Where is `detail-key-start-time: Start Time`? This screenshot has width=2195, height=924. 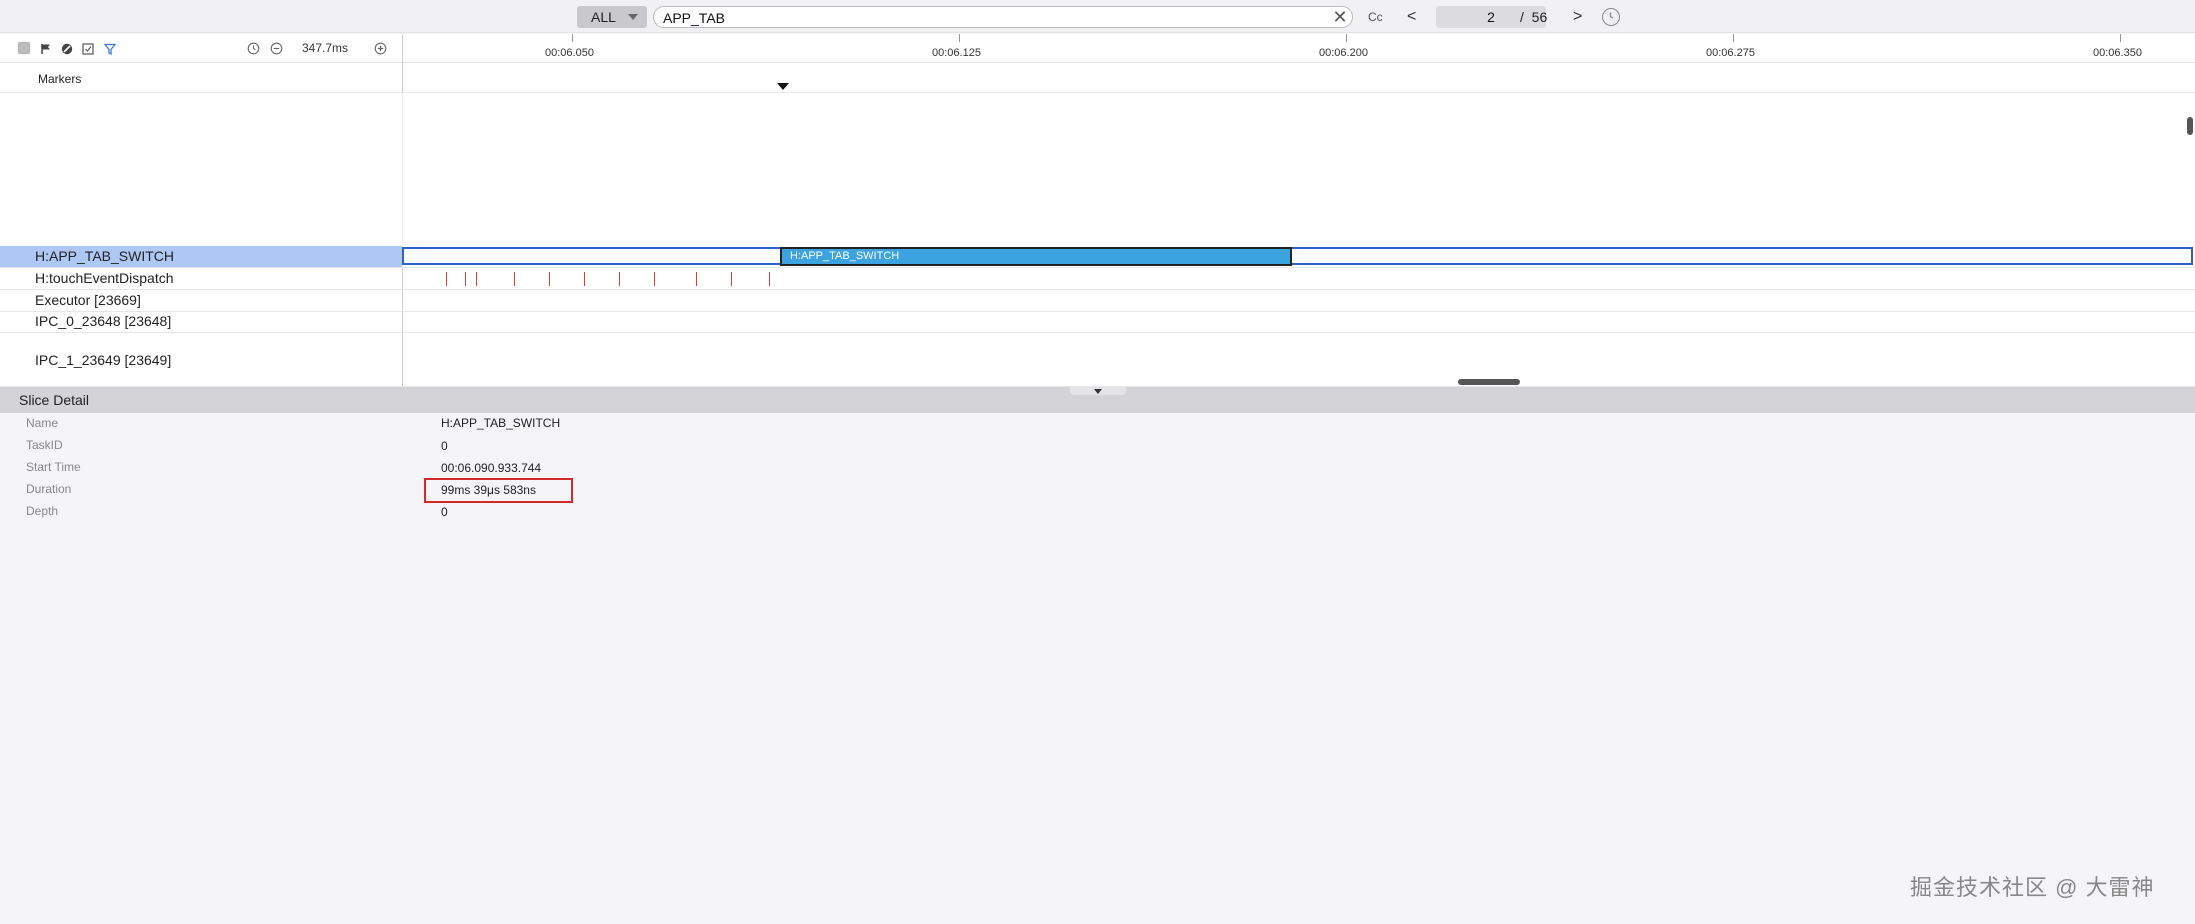 detail-key-start-time: Start Time is located at coordinates (53, 467).